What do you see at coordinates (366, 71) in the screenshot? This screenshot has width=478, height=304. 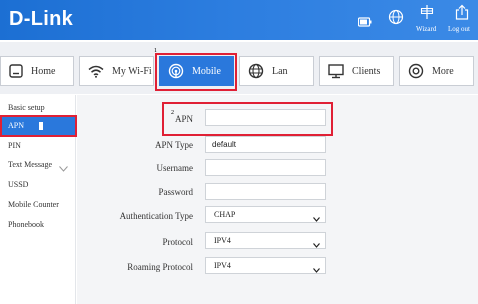 I see `tab-clients-label: Clients` at bounding box center [366, 71].